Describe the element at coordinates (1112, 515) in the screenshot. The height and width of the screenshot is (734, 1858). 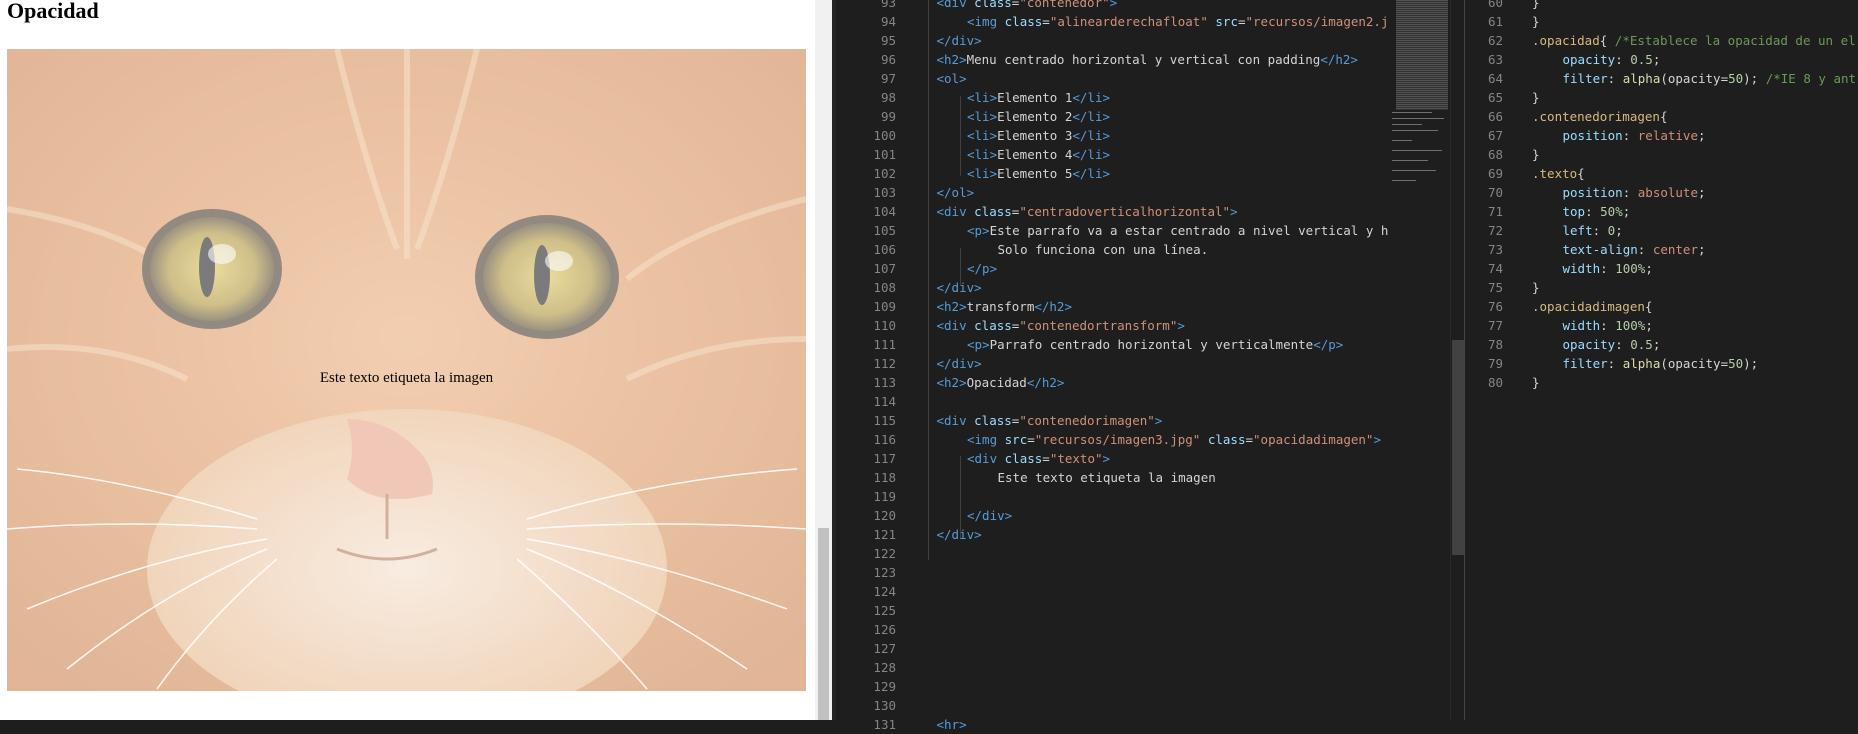
I see `code-line: 120 </div>` at that location.